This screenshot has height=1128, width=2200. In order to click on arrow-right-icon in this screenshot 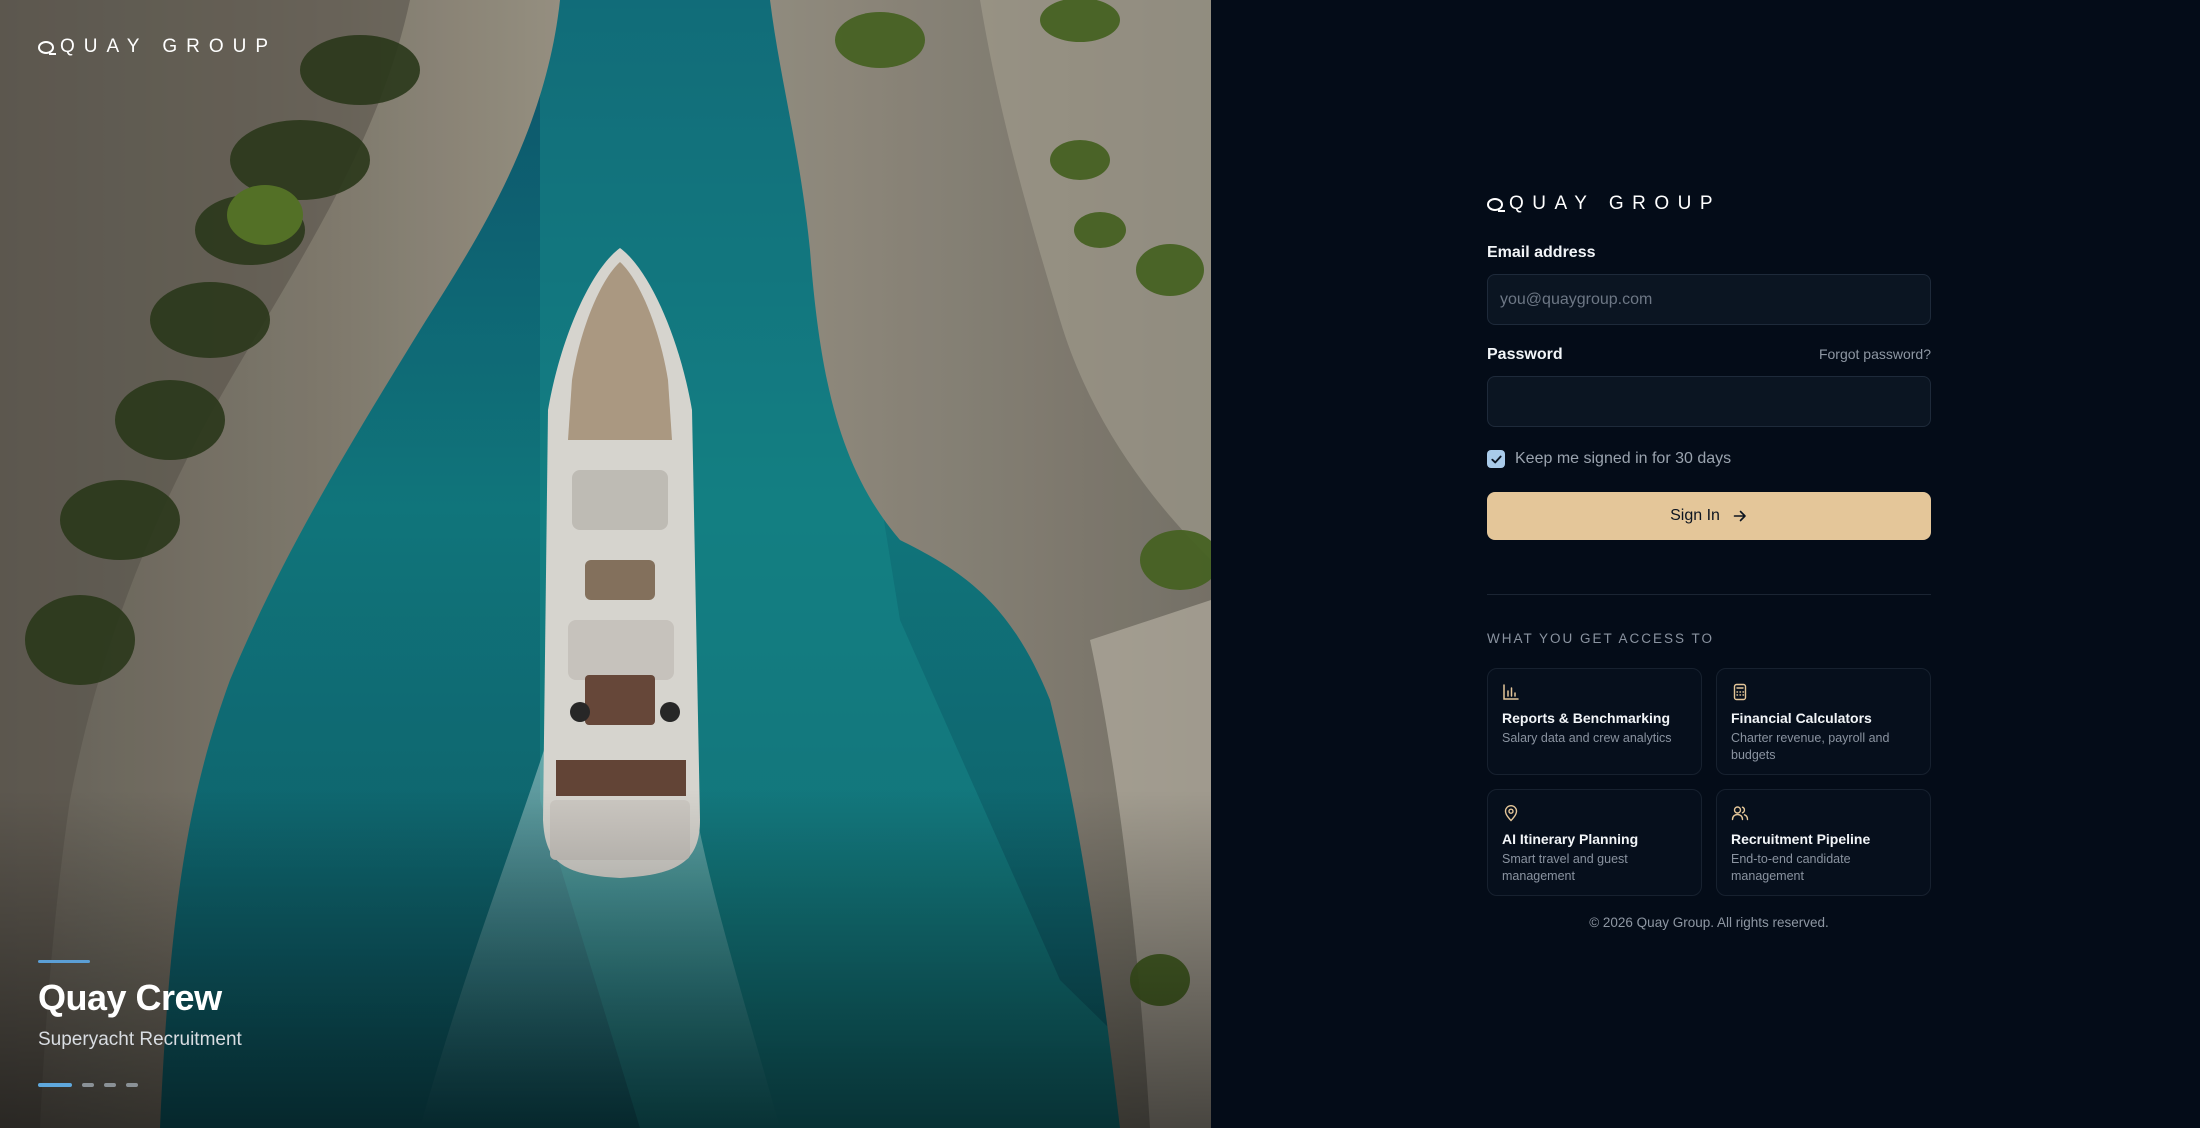, I will do `click(1739, 516)`.